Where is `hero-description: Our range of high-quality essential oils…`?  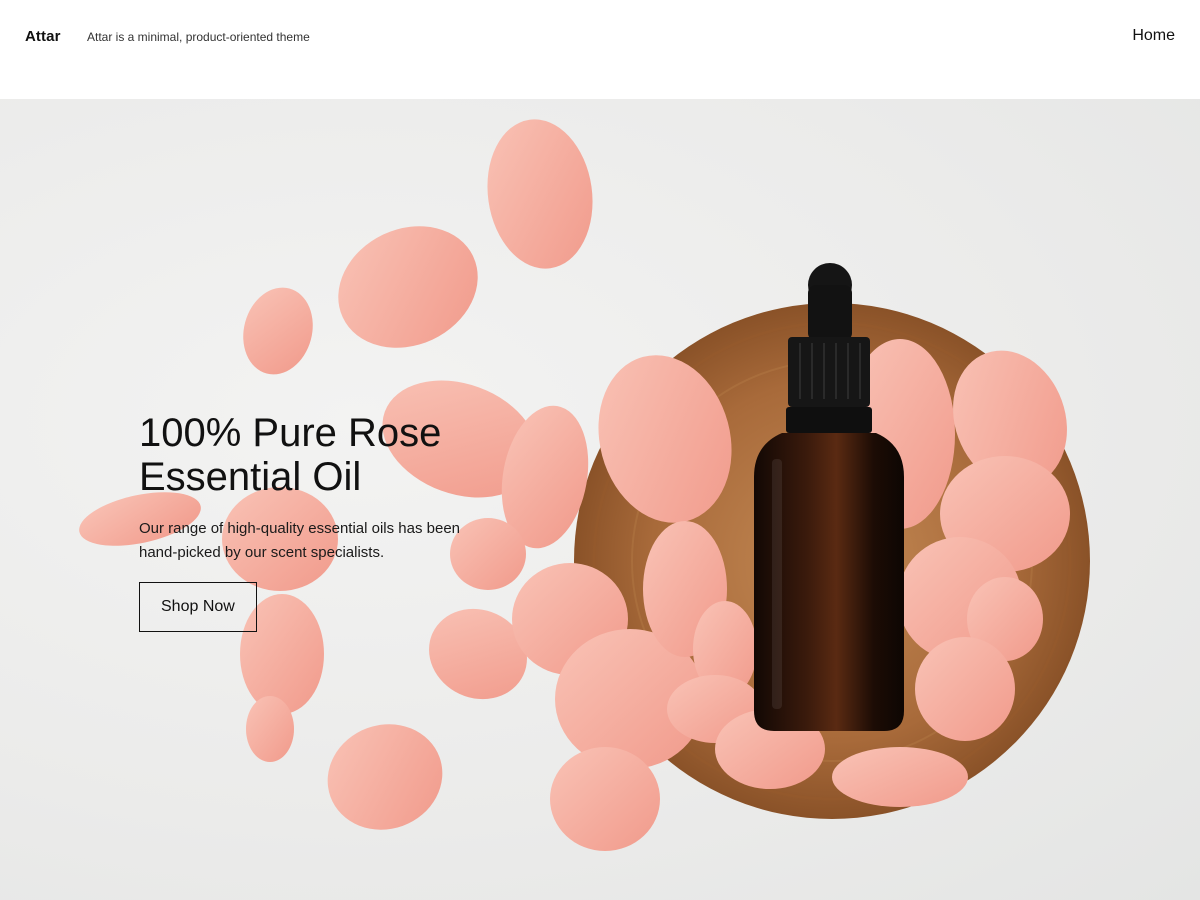
hero-description: Our range of high-quality essential oils… is located at coordinates (319, 541).